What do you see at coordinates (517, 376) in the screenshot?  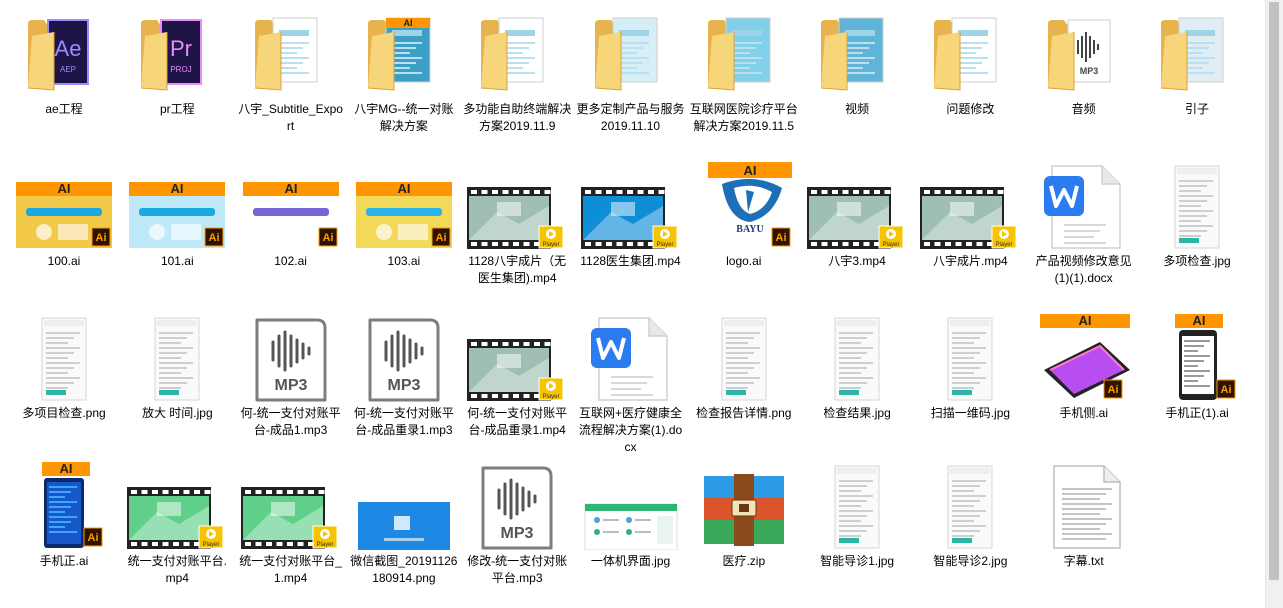 I see `file-item: Player 何-统一支付对账平台-成品重录1.mp4` at bounding box center [517, 376].